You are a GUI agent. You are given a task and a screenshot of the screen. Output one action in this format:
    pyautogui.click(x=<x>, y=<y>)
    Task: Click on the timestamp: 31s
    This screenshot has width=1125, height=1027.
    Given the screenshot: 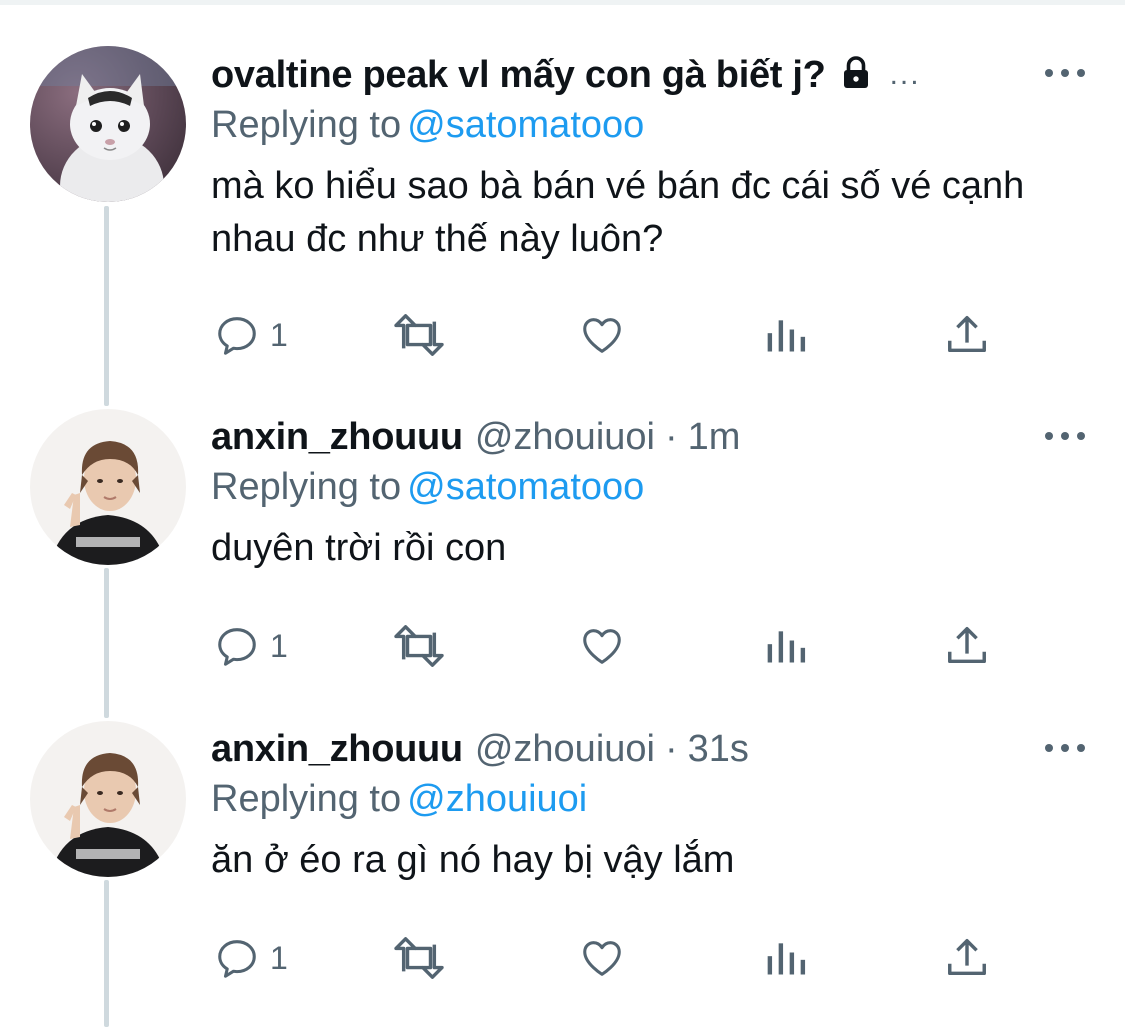 What is the action you would take?
    pyautogui.click(x=718, y=749)
    